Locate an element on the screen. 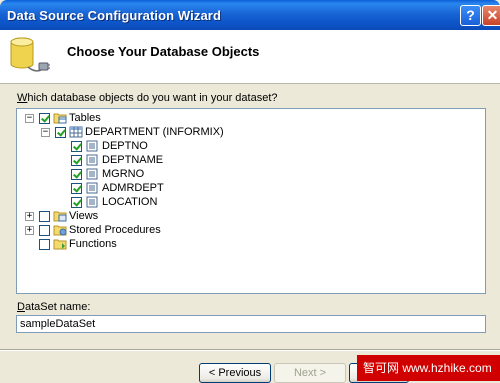 The image size is (500, 383). wizard-header: Choose Your Database Objects is located at coordinates (250, 57).